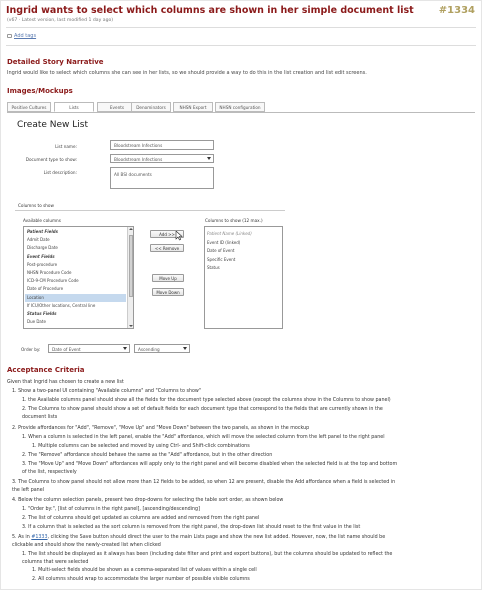 This screenshot has width=482, height=590. I want to click on scroll-down-icon, so click(131, 326).